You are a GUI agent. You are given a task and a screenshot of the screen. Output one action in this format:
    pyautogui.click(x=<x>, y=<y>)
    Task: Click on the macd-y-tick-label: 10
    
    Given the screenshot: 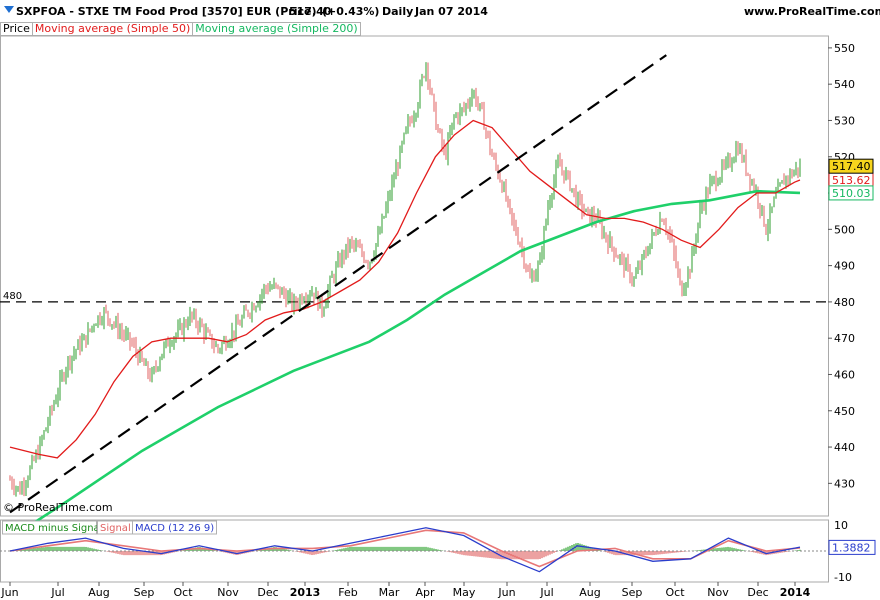 What is the action you would take?
    pyautogui.click(x=841, y=525)
    